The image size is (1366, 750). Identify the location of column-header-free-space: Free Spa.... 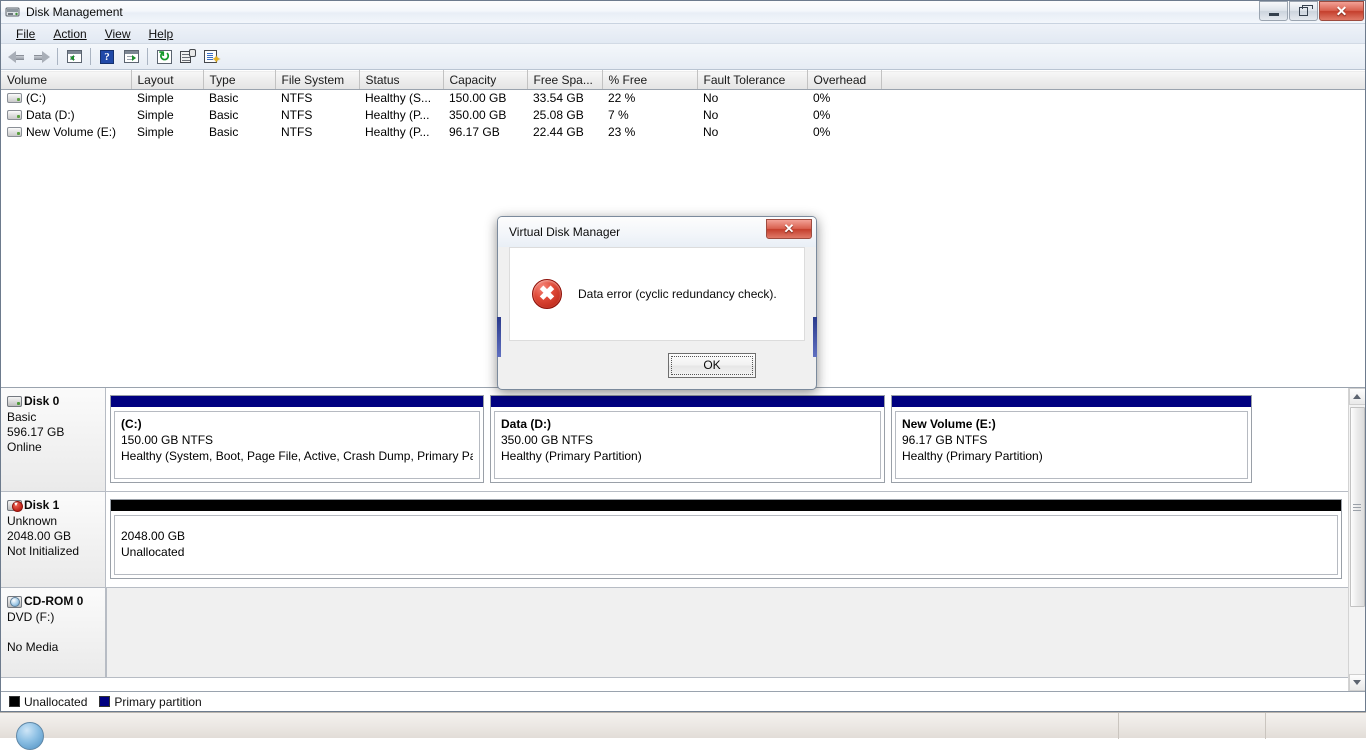
(564, 80).